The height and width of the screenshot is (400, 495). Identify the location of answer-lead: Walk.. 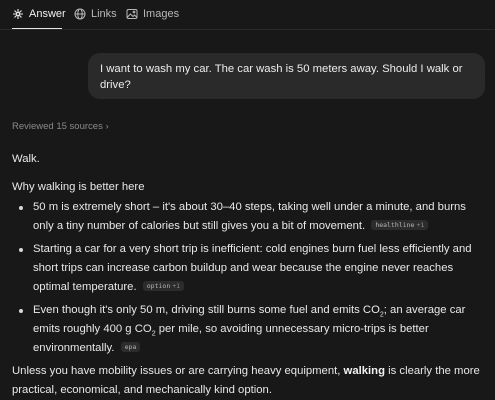
(26, 159).